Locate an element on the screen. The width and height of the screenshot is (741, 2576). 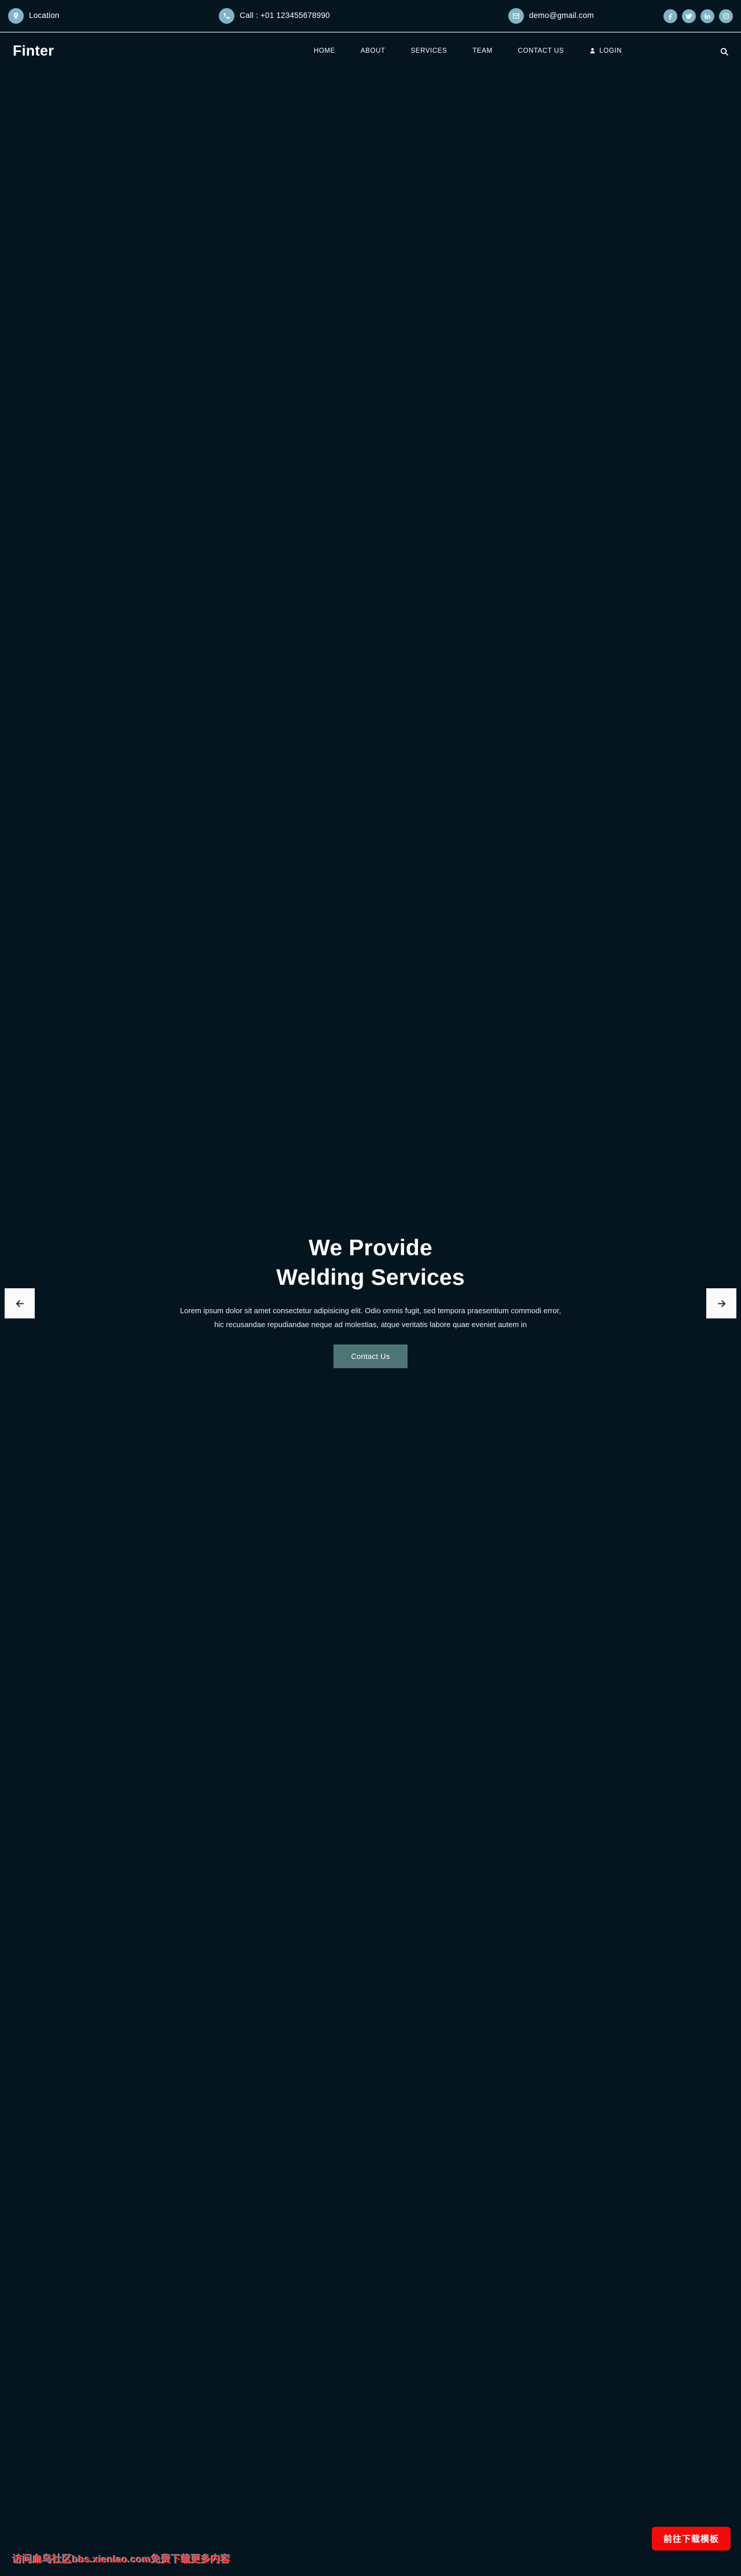
user-icon is located at coordinates (592, 51).